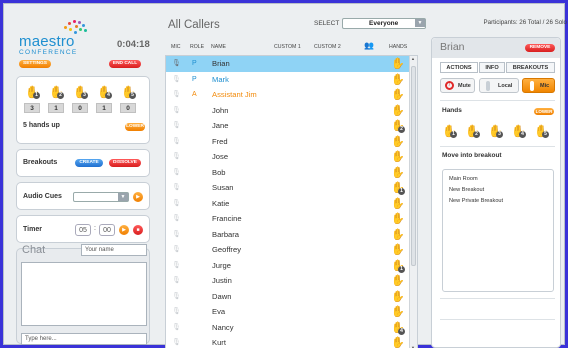  What do you see at coordinates (495, 131) in the screenshot?
I see `set-hand-3-icon: ✋ 3` at bounding box center [495, 131].